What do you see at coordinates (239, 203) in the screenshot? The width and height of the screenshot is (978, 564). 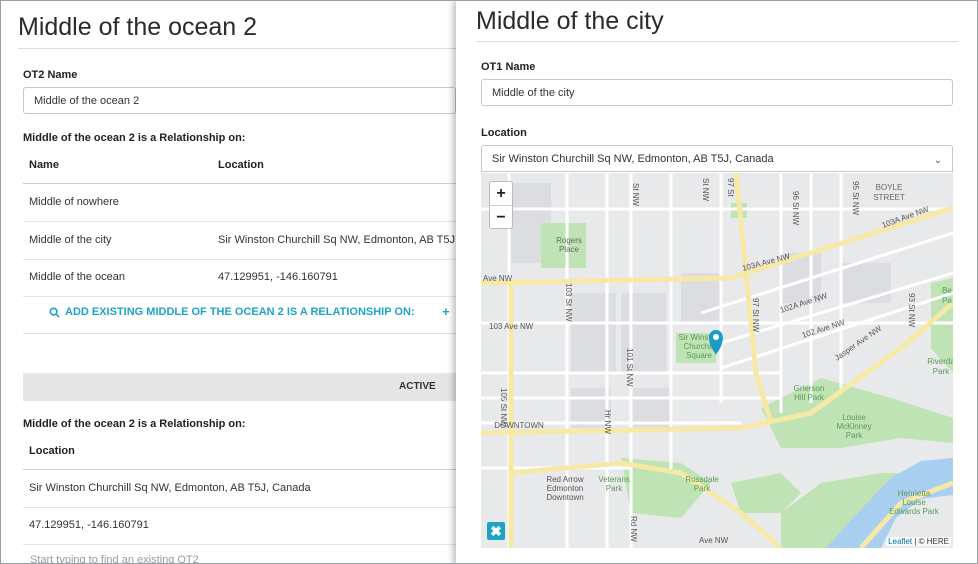 I see `table-row: Middle of nowhere` at bounding box center [239, 203].